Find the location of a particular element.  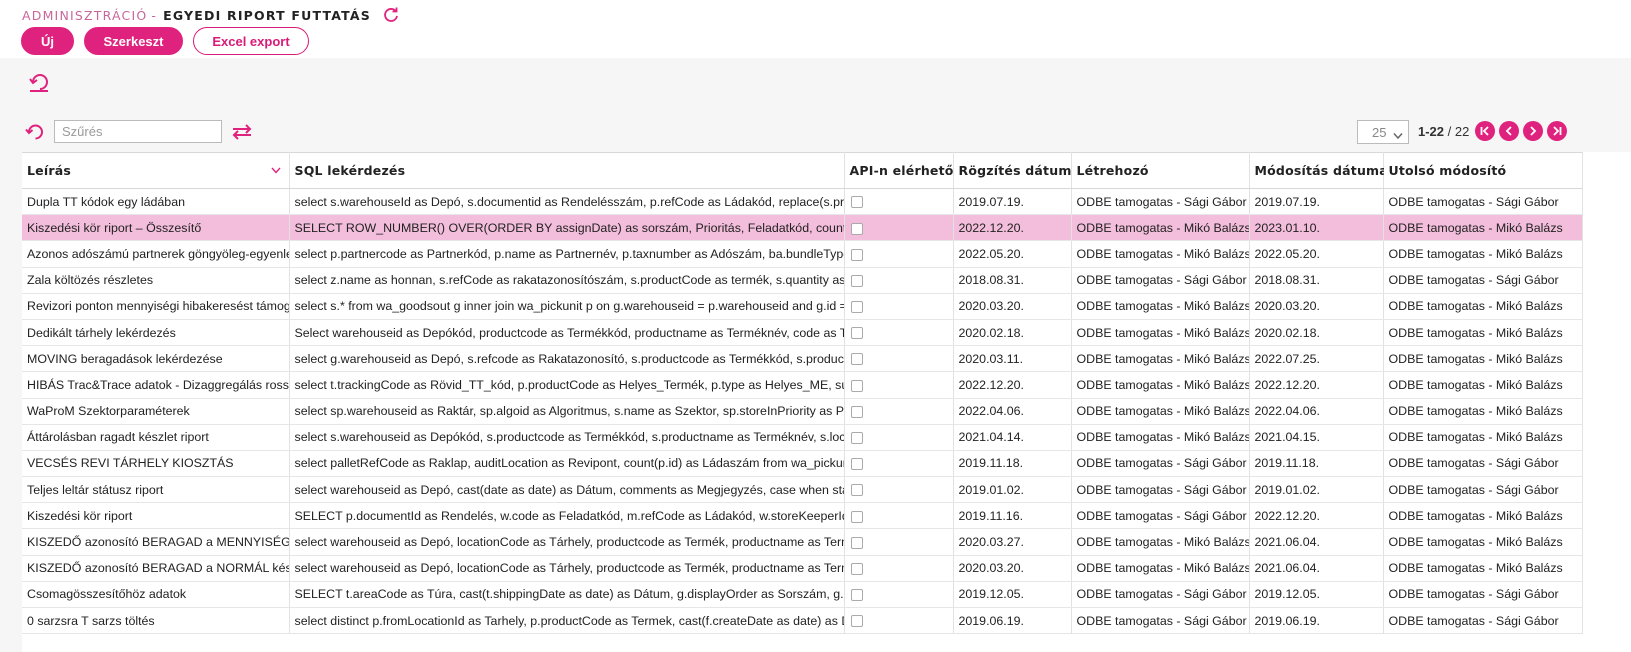

cell-modified-date: 2021.04.15. is located at coordinates (1316, 437).